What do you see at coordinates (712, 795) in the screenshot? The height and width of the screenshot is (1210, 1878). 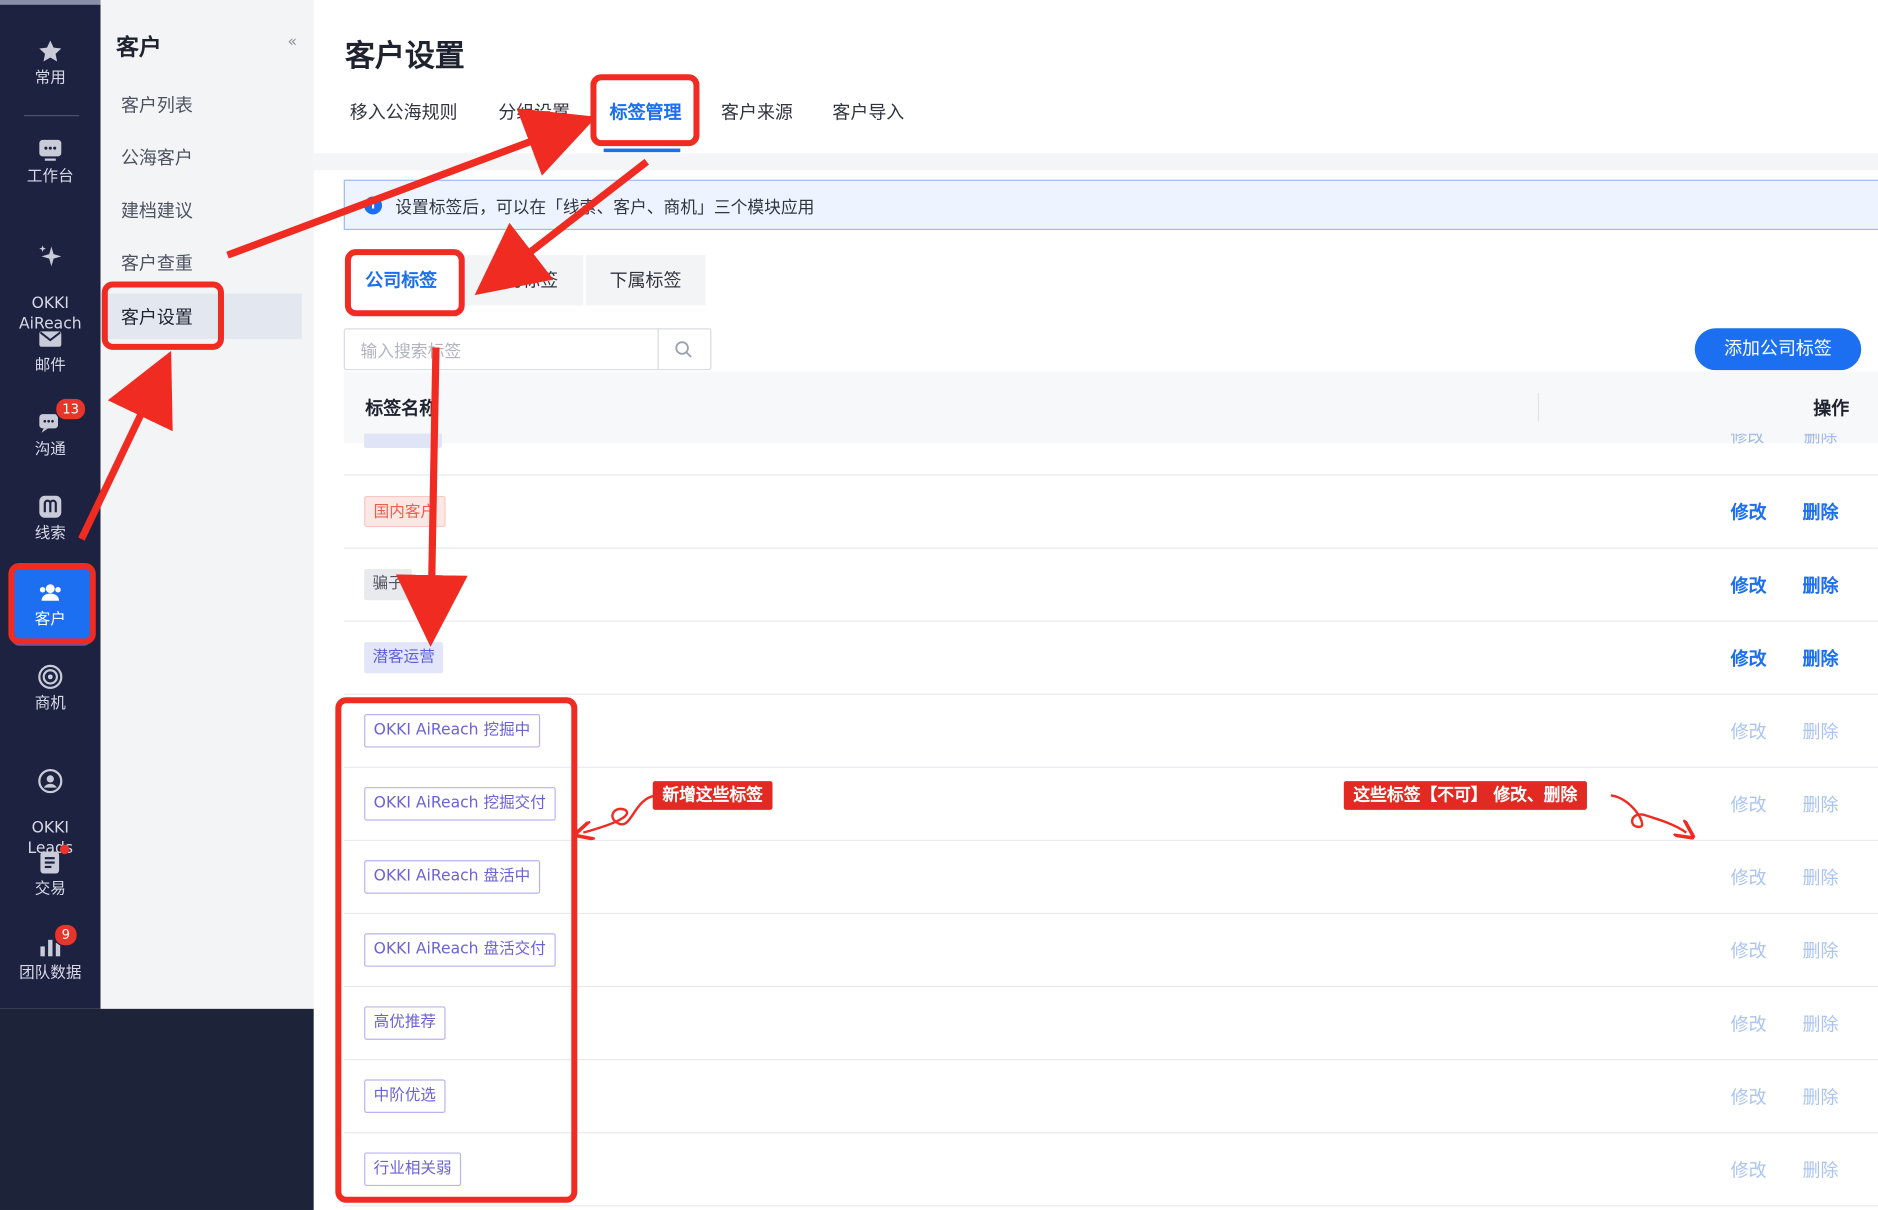 I see `callout-new-tags: 新增这些标签` at bounding box center [712, 795].